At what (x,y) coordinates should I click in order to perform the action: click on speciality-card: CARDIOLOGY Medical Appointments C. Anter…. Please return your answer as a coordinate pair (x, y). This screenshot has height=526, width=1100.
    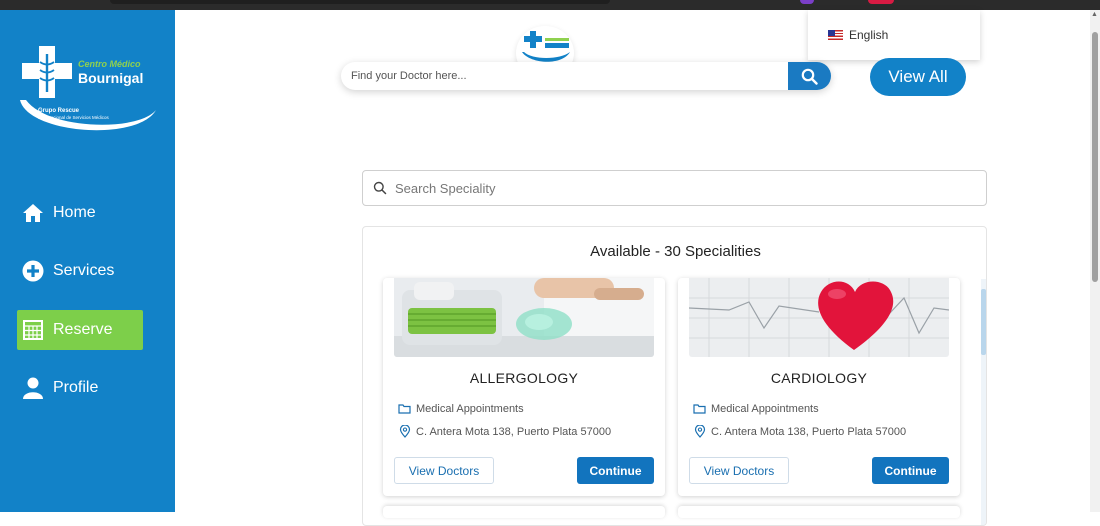
    Looking at the image, I should click on (819, 387).